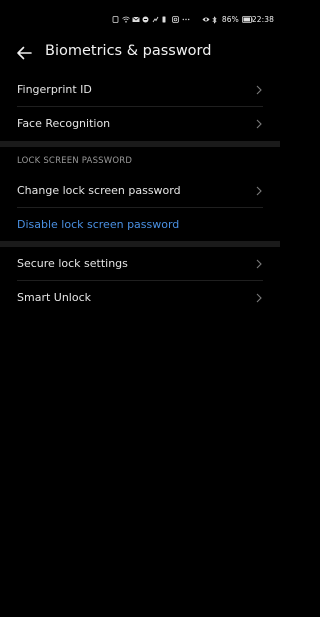 The width and height of the screenshot is (320, 617). I want to click on battery-small-icon, so click(165, 19).